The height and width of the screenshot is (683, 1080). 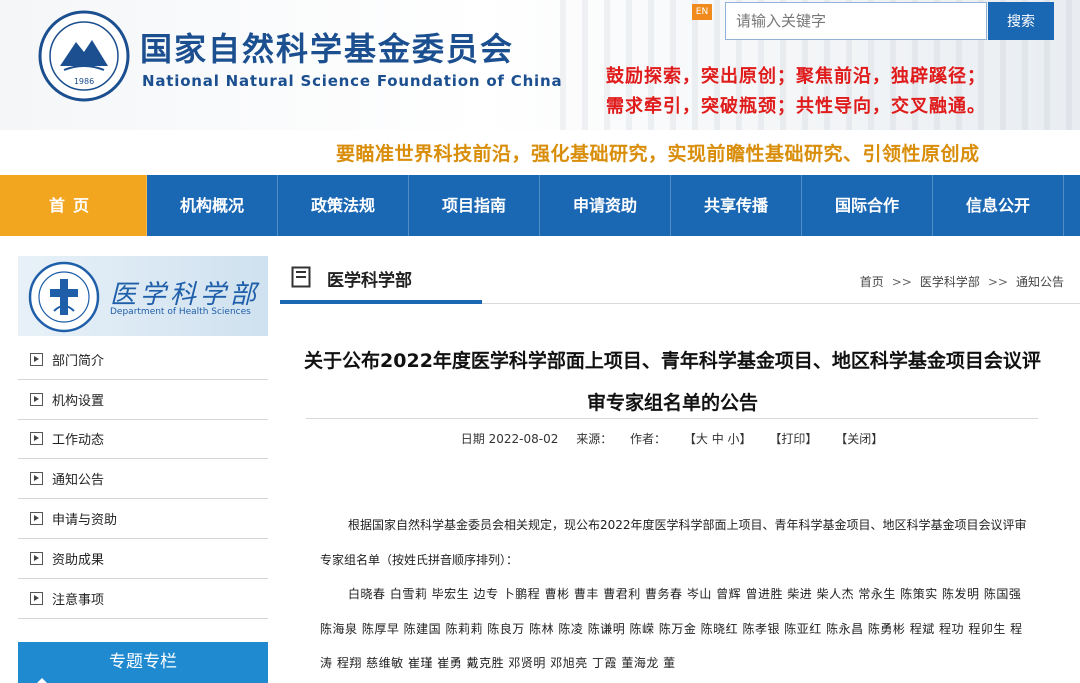 I want to click on sidebar-item-funding: 申请与资助, so click(x=143, y=519).